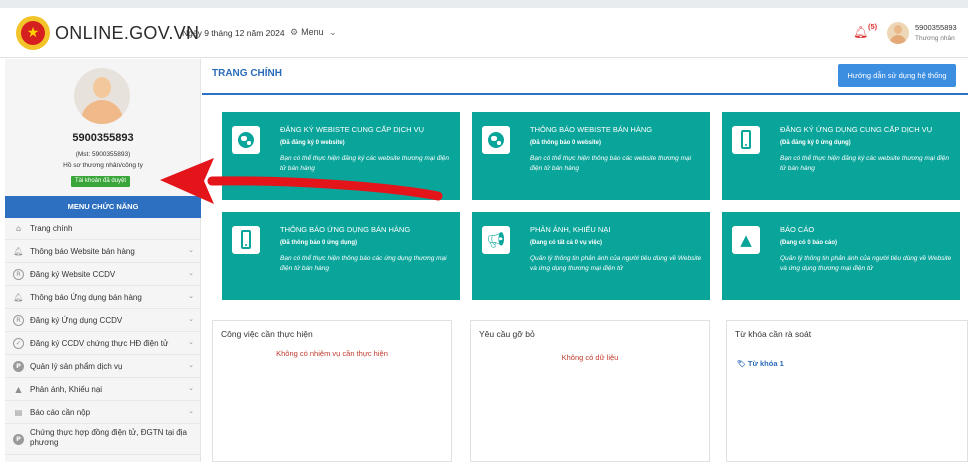 The image size is (968, 462). Describe the element at coordinates (99, 343) in the screenshot. I see `sidebar-item-label: Đăng ký CCDV chứng thực HĐ điện tử` at that location.